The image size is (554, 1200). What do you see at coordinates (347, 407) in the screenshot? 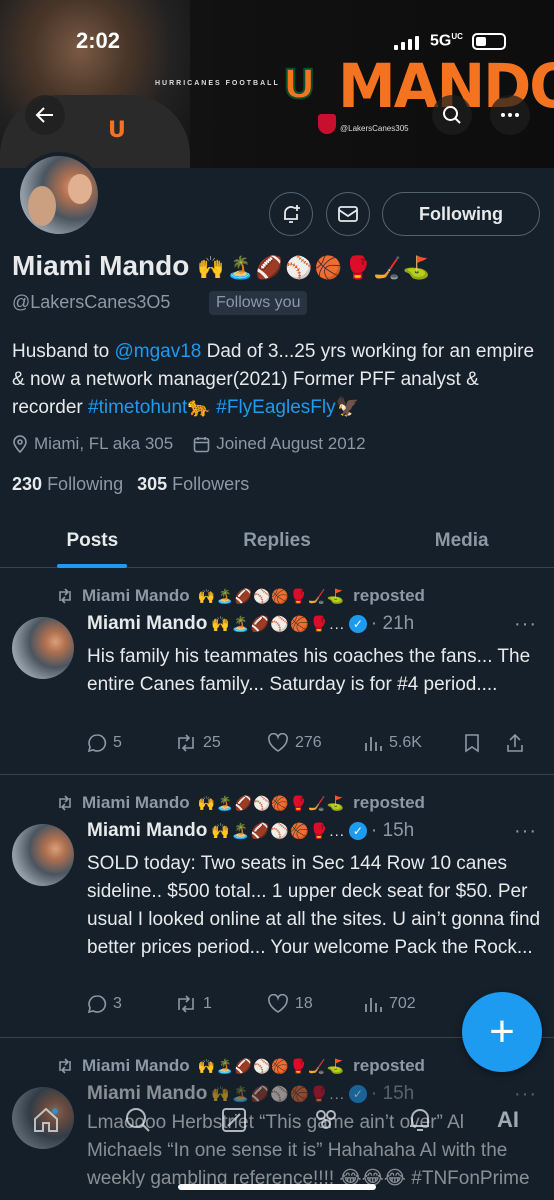
I see `hashtag-eagles-emoji: 🦅` at bounding box center [347, 407].